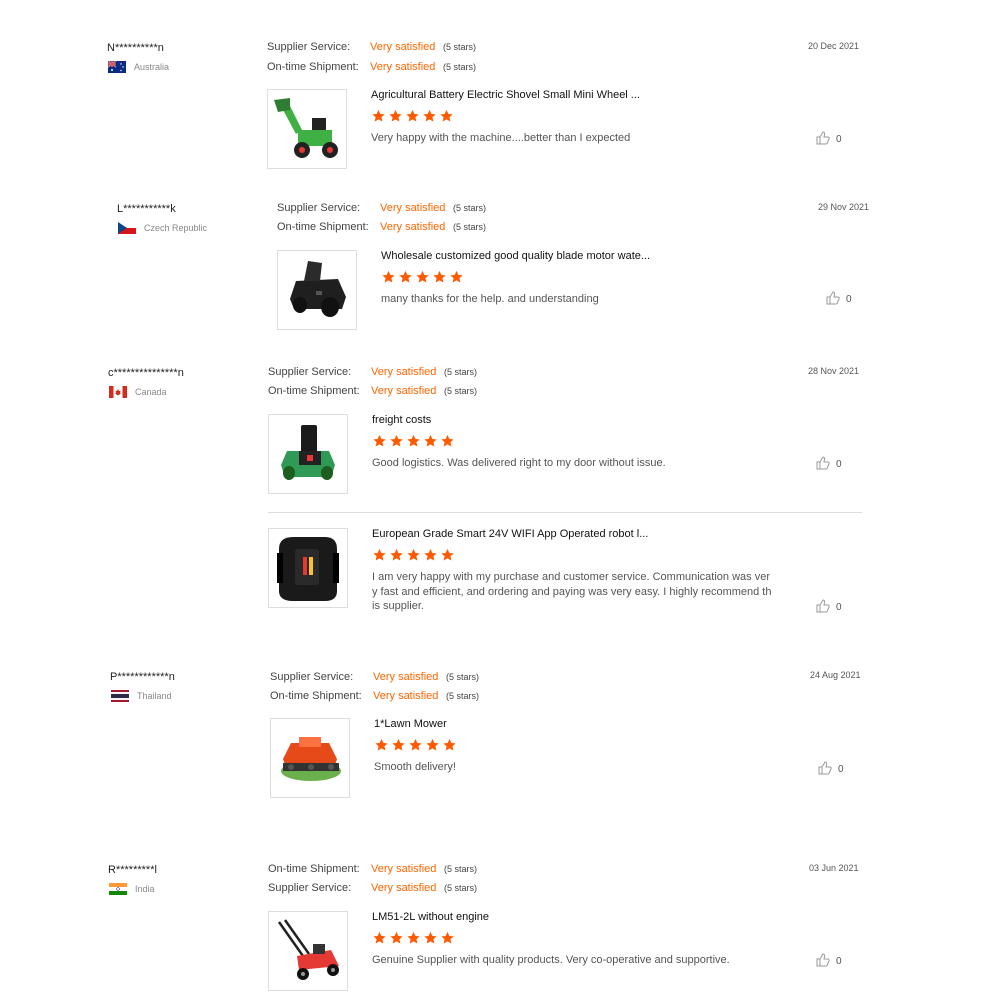 Image resolution: width=1000 pixels, height=1000 pixels. What do you see at coordinates (834, 371) in the screenshot?
I see `review-date: 28 Nov 2021` at bounding box center [834, 371].